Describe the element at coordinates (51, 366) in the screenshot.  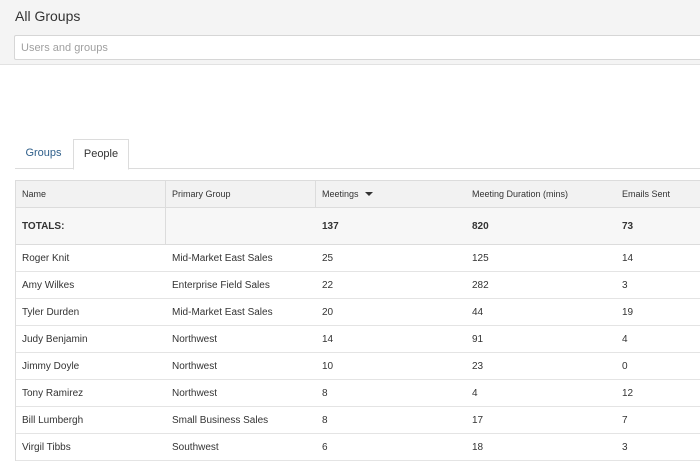
I see `cell-name: Jimmy Doyle` at that location.